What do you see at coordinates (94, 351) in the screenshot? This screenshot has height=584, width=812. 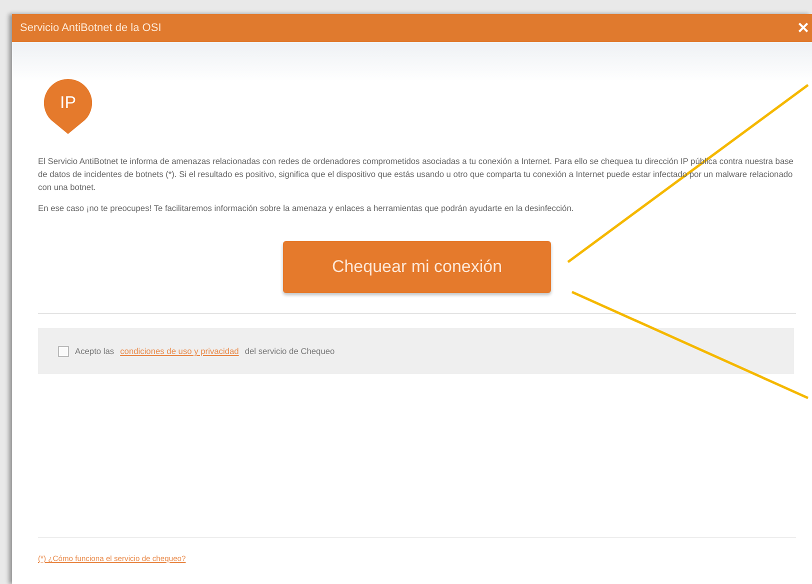 I see `consent-text: Acepto las` at bounding box center [94, 351].